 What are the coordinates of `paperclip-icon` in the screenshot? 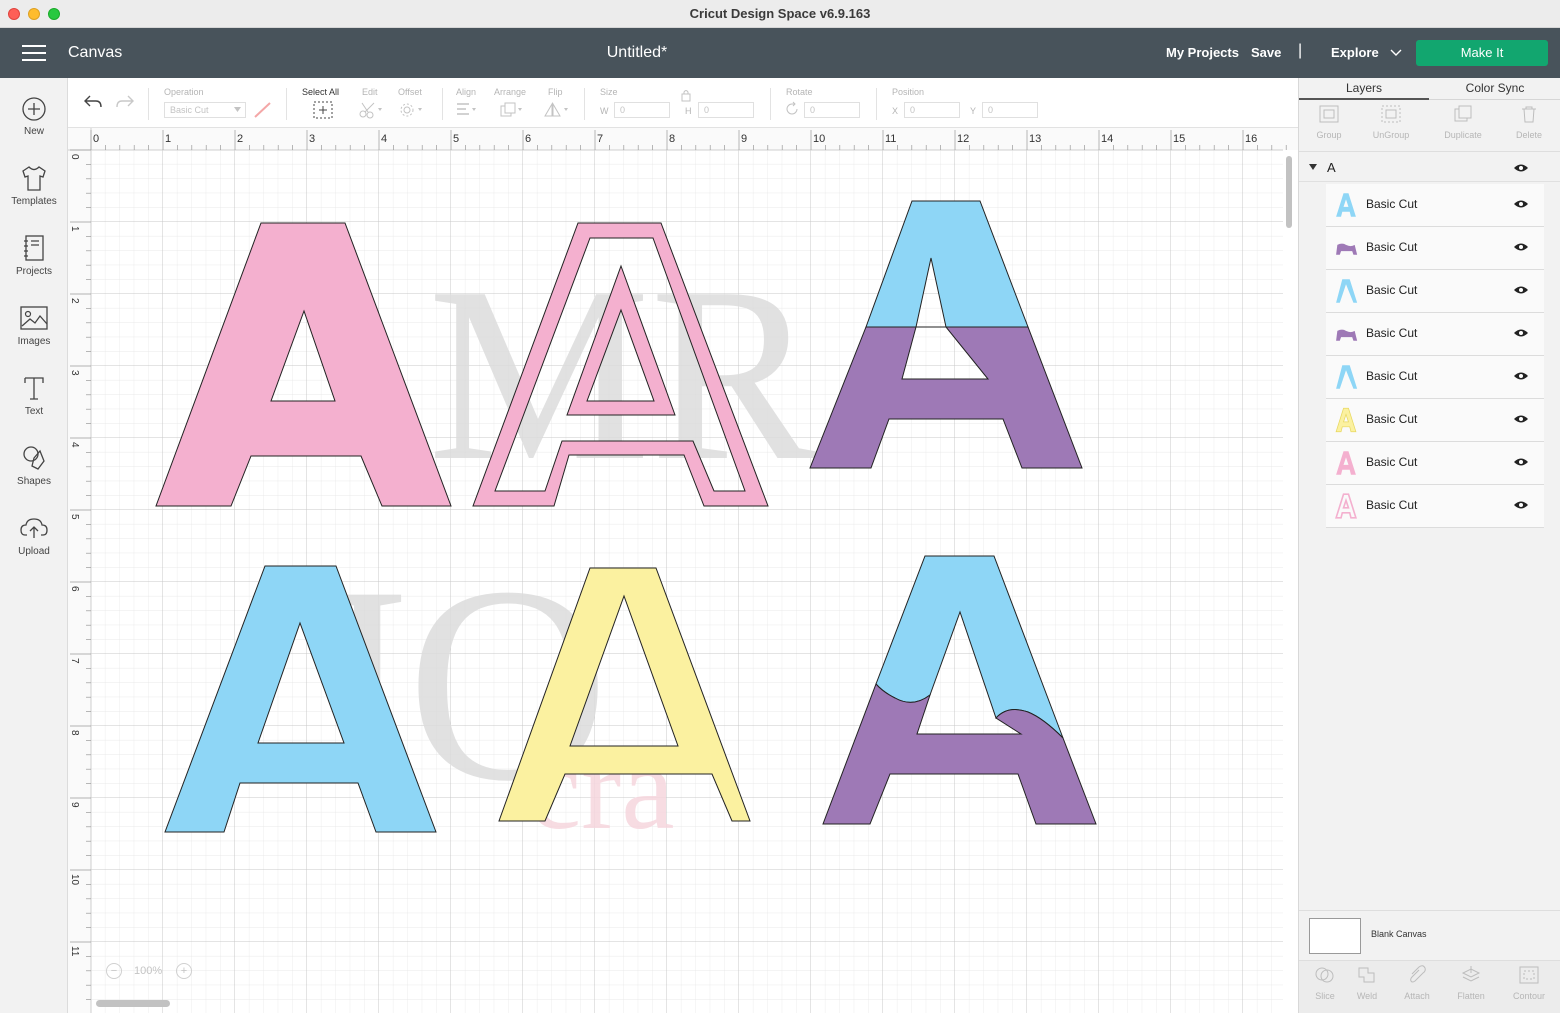 It's located at (1418, 974).